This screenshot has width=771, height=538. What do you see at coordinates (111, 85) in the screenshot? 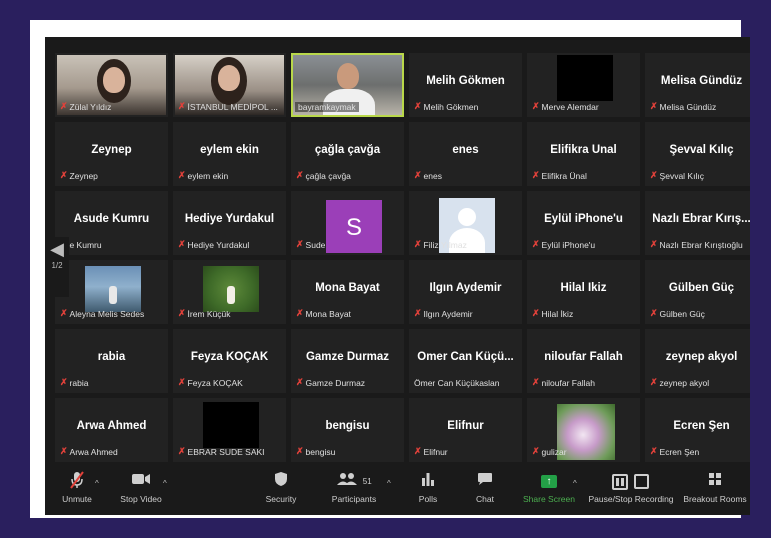
I see `participant-tile: ✗ Zülal Yıldız` at bounding box center [111, 85].